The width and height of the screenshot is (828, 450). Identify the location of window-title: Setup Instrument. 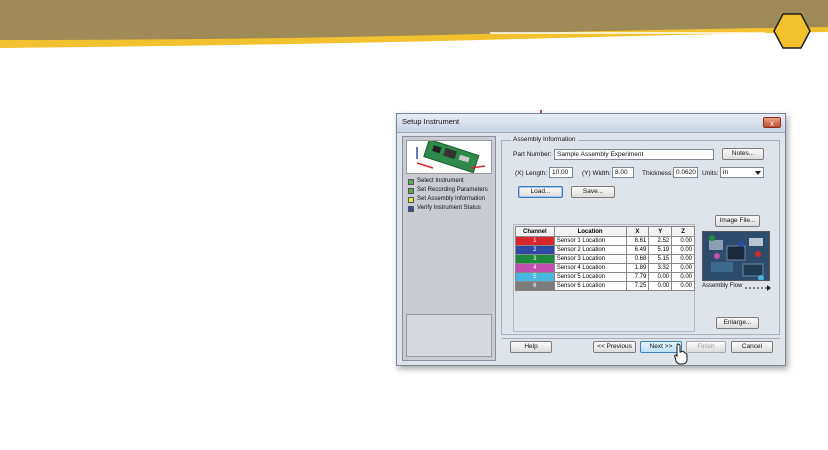
(431, 121).